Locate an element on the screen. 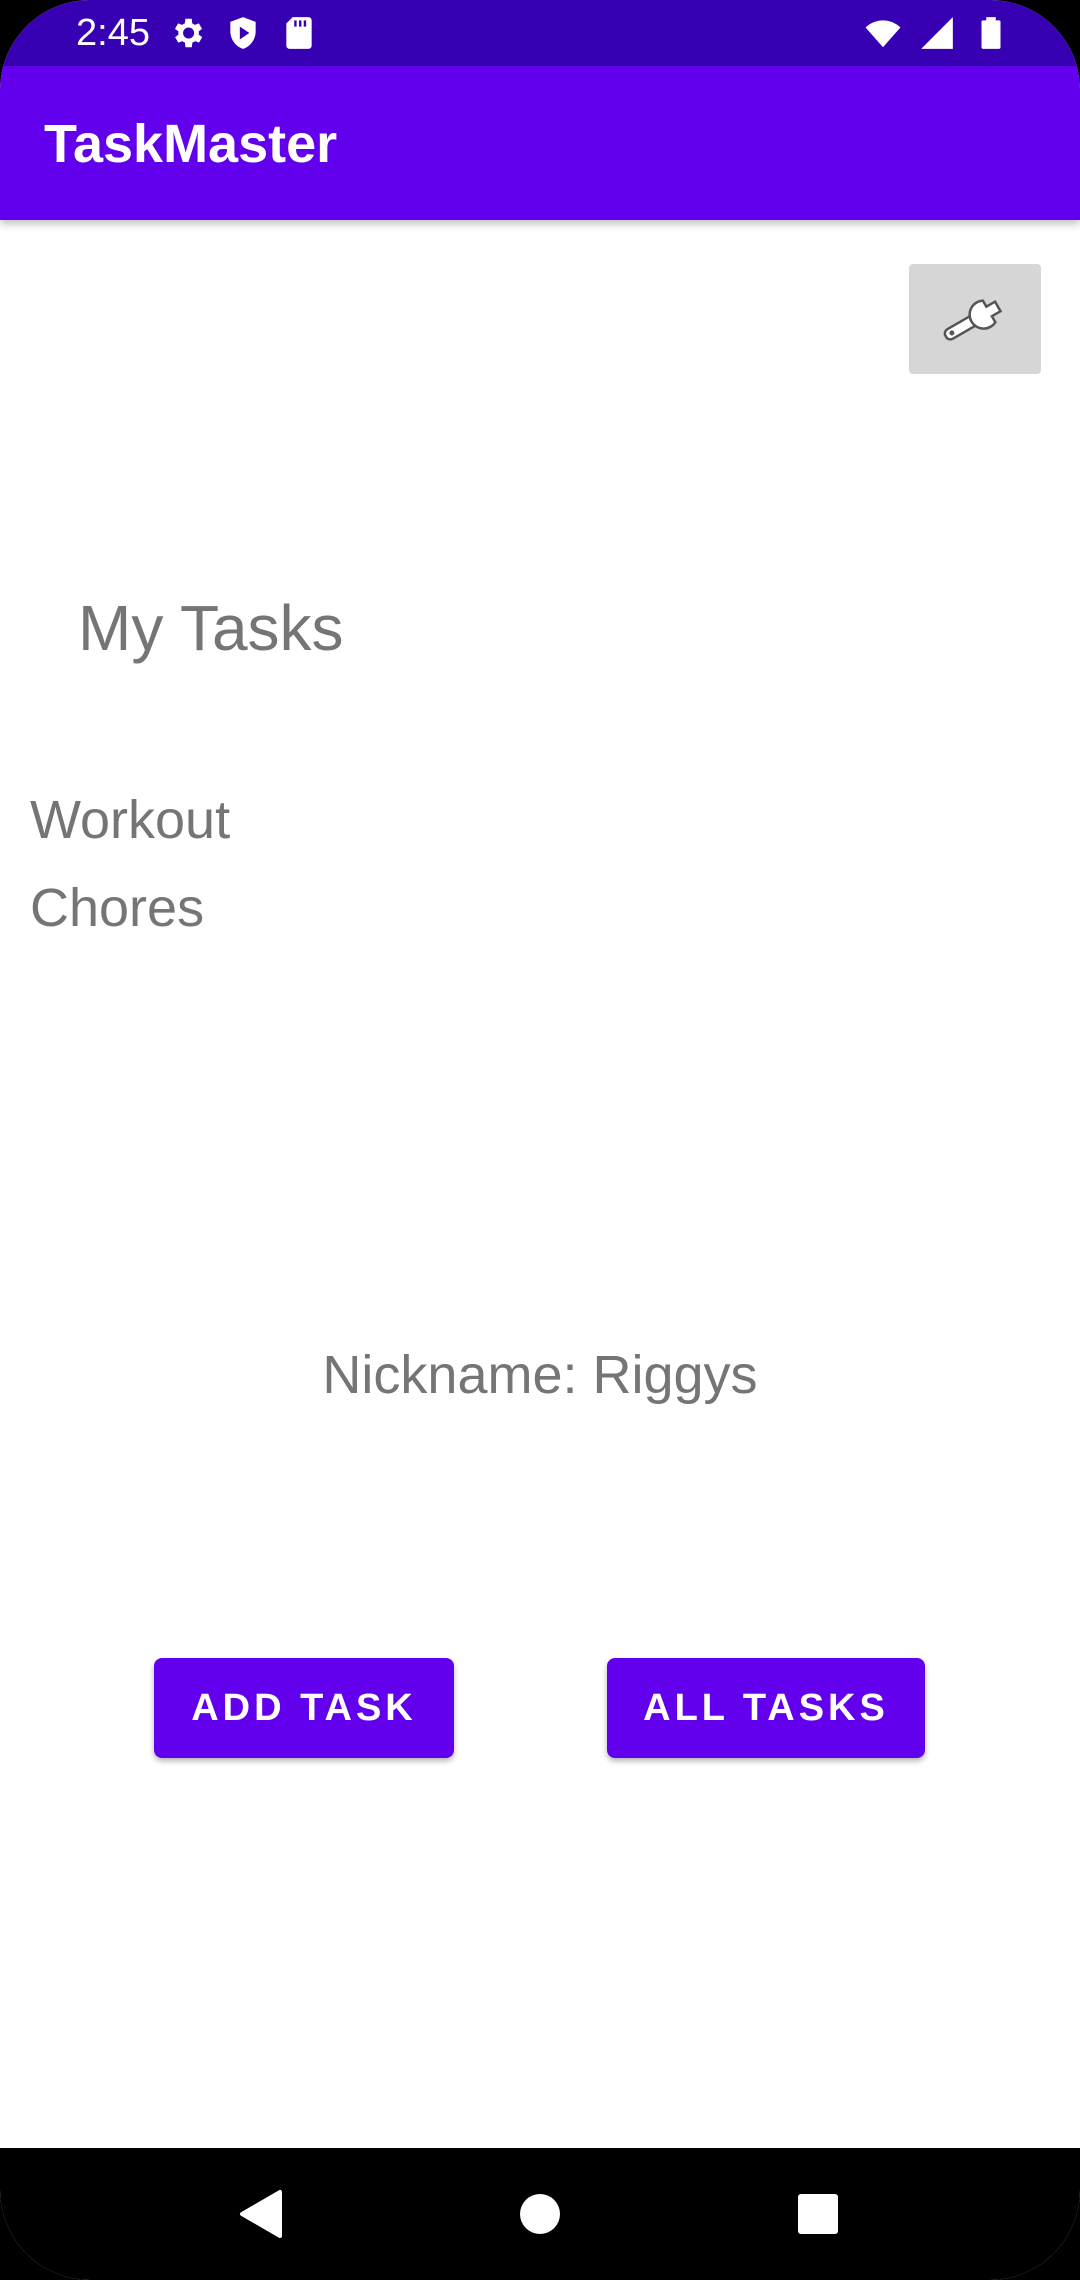 Image resolution: width=1080 pixels, height=2280 pixels. back-icon is located at coordinates (262, 2214).